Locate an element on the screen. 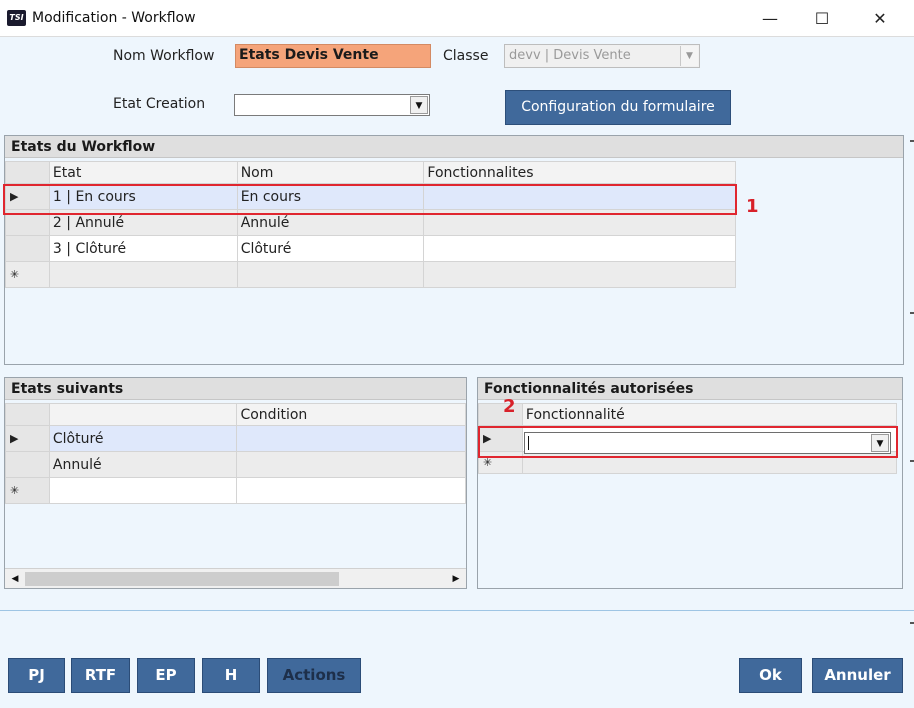 The image size is (914, 708). ok-button: Ok is located at coordinates (770, 675).